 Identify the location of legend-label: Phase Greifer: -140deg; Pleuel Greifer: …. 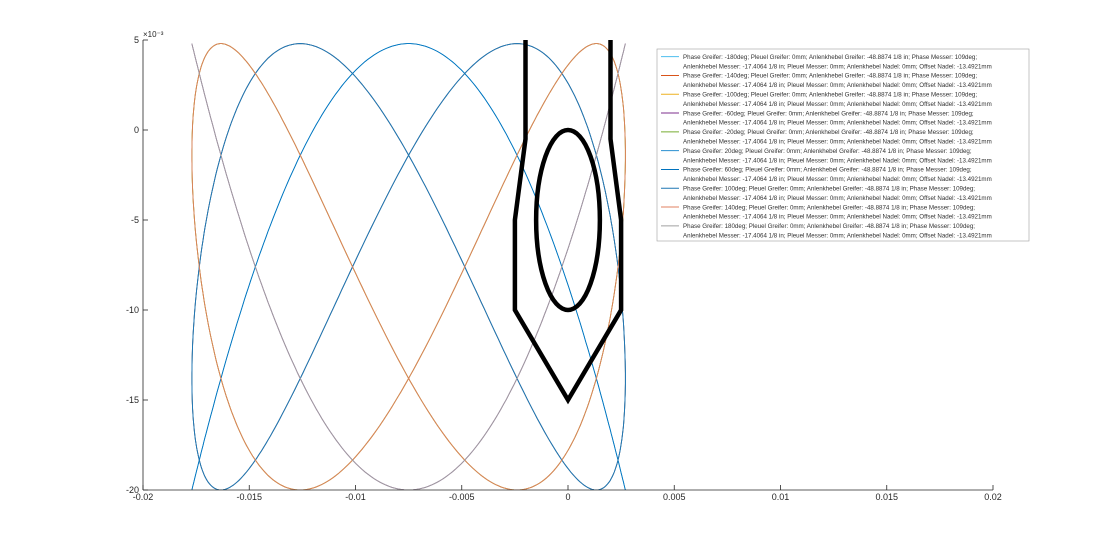
(830, 76).